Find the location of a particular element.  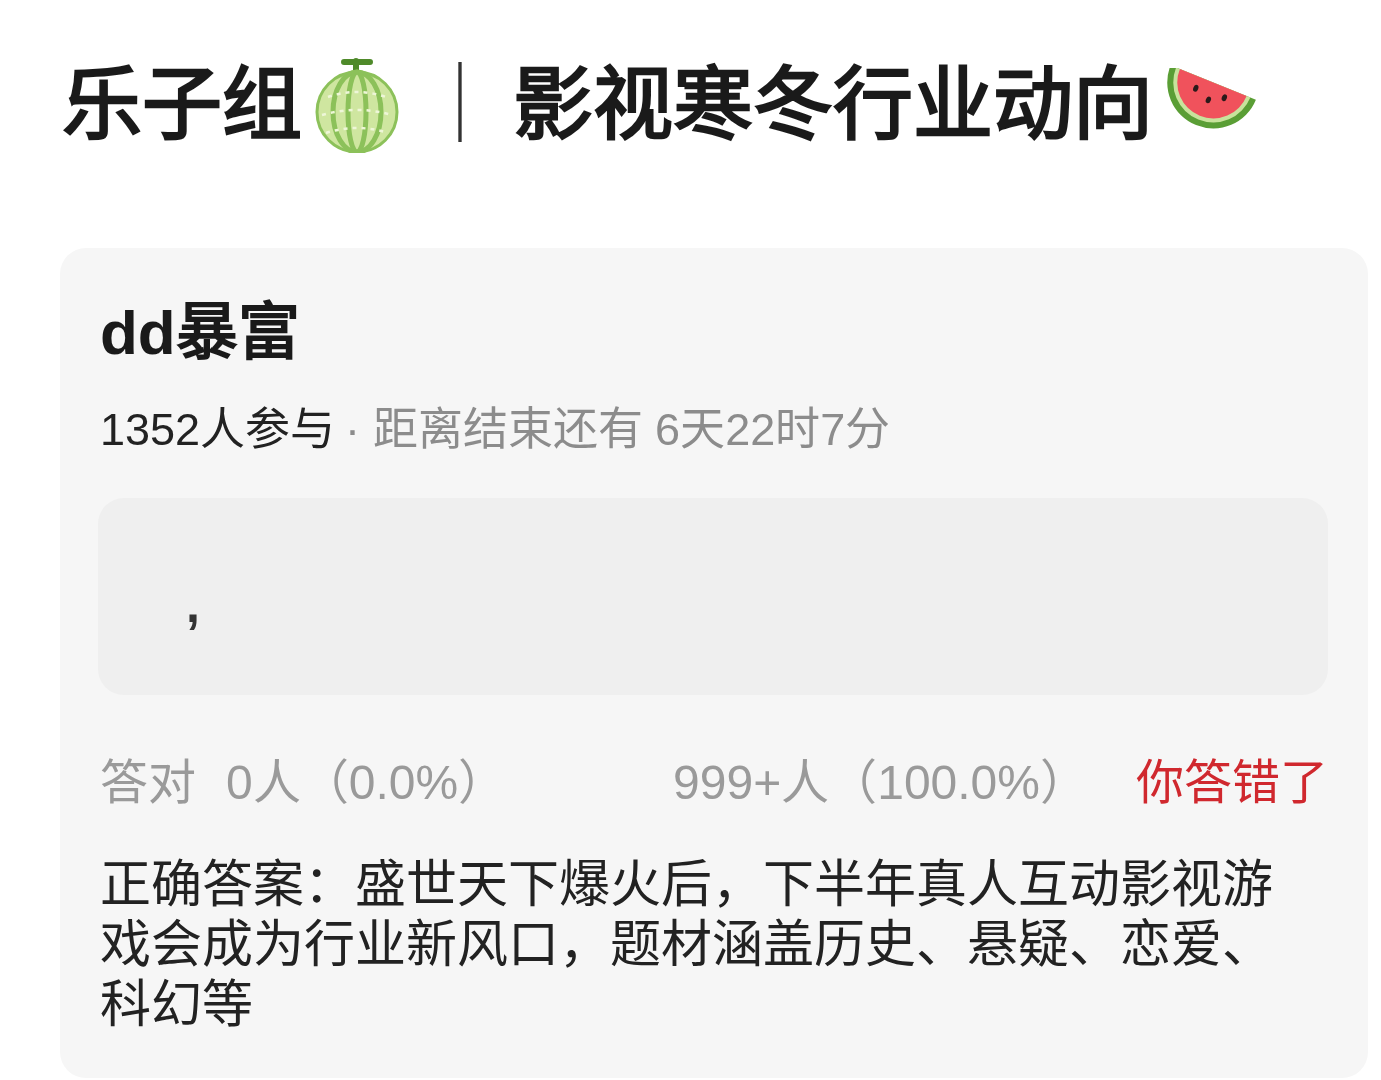

answer-text: , is located at coordinates (193, 605).